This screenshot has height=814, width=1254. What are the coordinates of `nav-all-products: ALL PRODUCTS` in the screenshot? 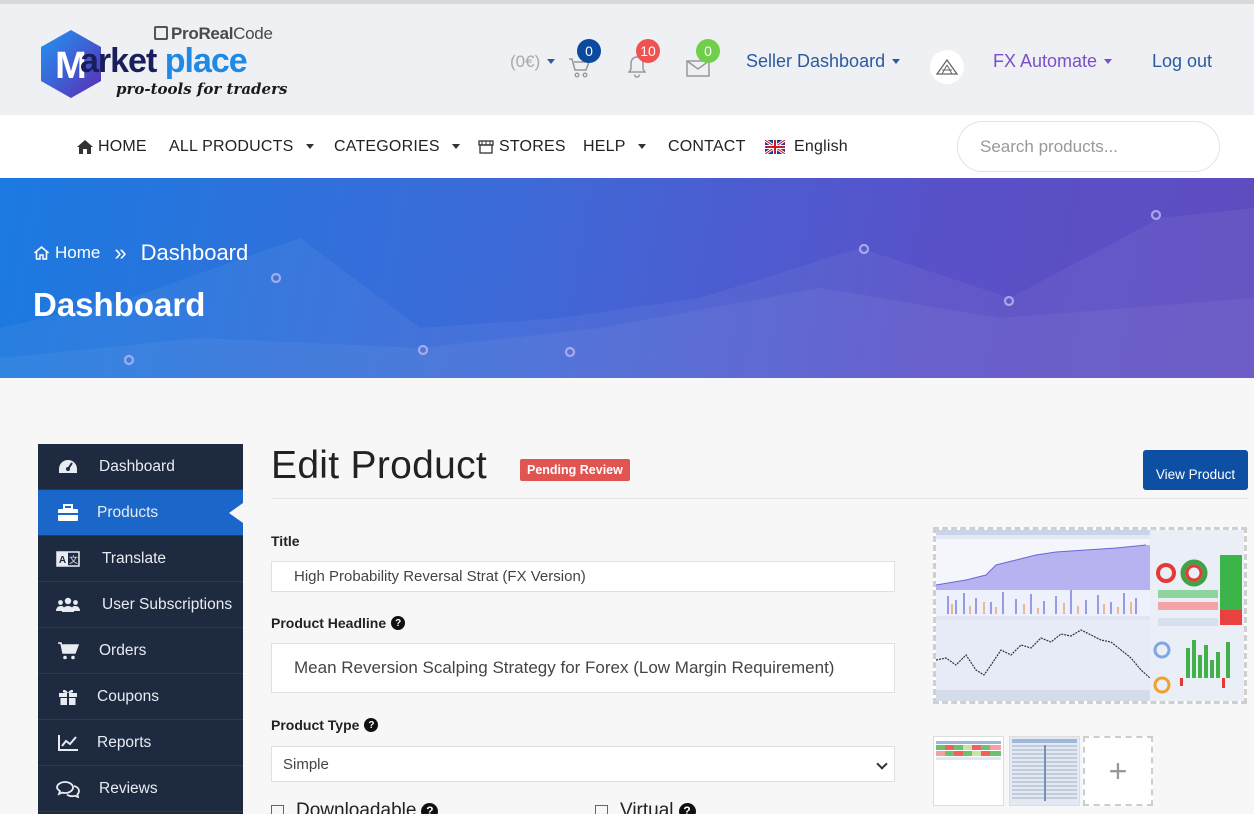 It's located at (241, 146).